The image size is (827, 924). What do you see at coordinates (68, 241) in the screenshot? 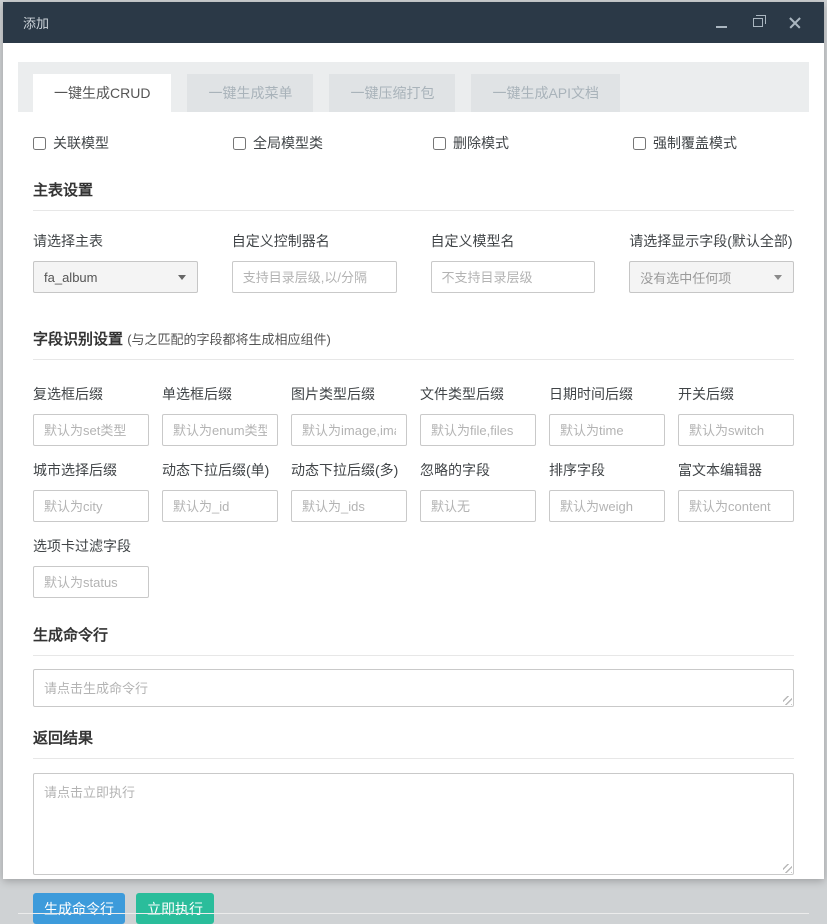
I see `main-table-label: 请选择主表` at bounding box center [68, 241].